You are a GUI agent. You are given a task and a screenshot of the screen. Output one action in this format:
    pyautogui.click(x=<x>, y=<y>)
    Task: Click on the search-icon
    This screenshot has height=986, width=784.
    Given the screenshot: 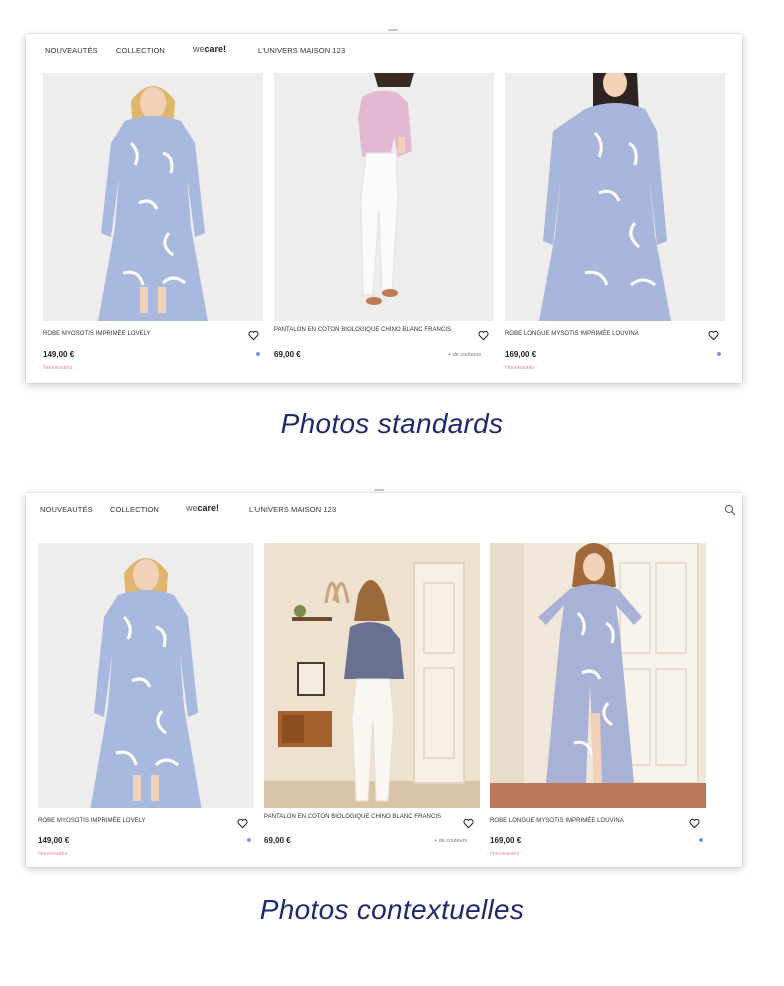 What is the action you would take?
    pyautogui.click(x=730, y=510)
    